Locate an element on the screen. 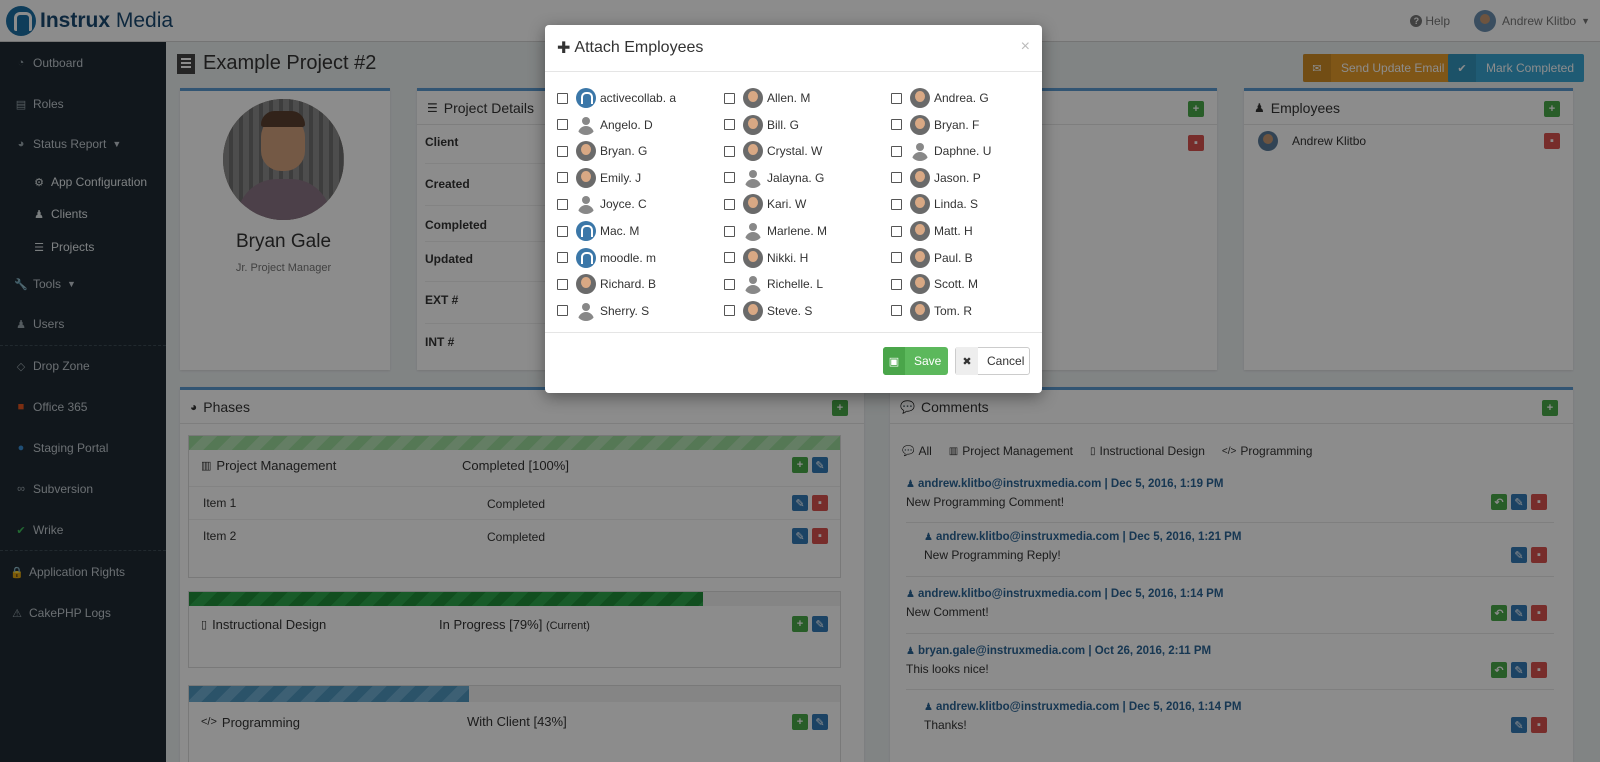  employee-option: Scott. M is located at coordinates (934, 284).